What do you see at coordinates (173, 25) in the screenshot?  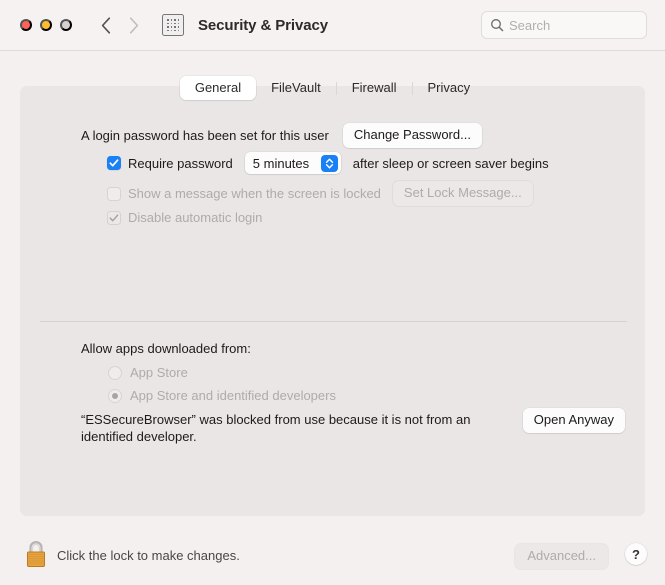 I see `show-all-grid-icon` at bounding box center [173, 25].